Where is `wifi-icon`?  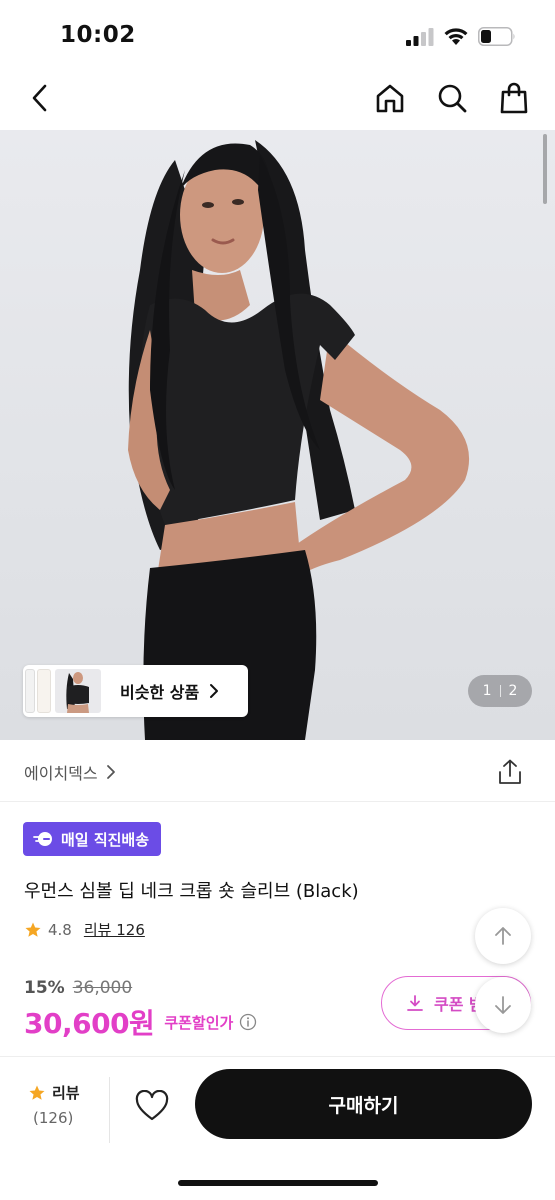 wifi-icon is located at coordinates (456, 36).